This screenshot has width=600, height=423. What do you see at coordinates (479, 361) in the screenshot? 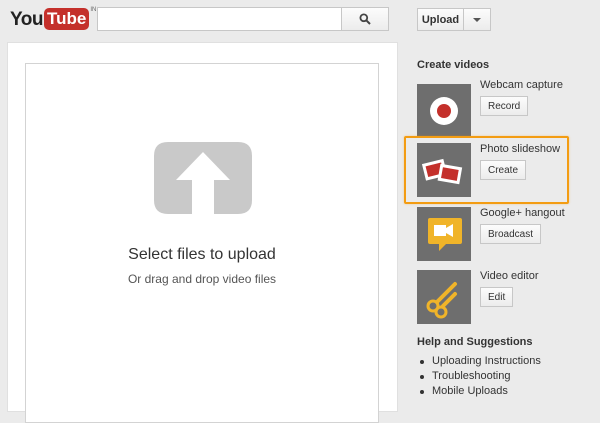
I see `help-link-uploading-instructions: Uploading Instructions` at bounding box center [479, 361].